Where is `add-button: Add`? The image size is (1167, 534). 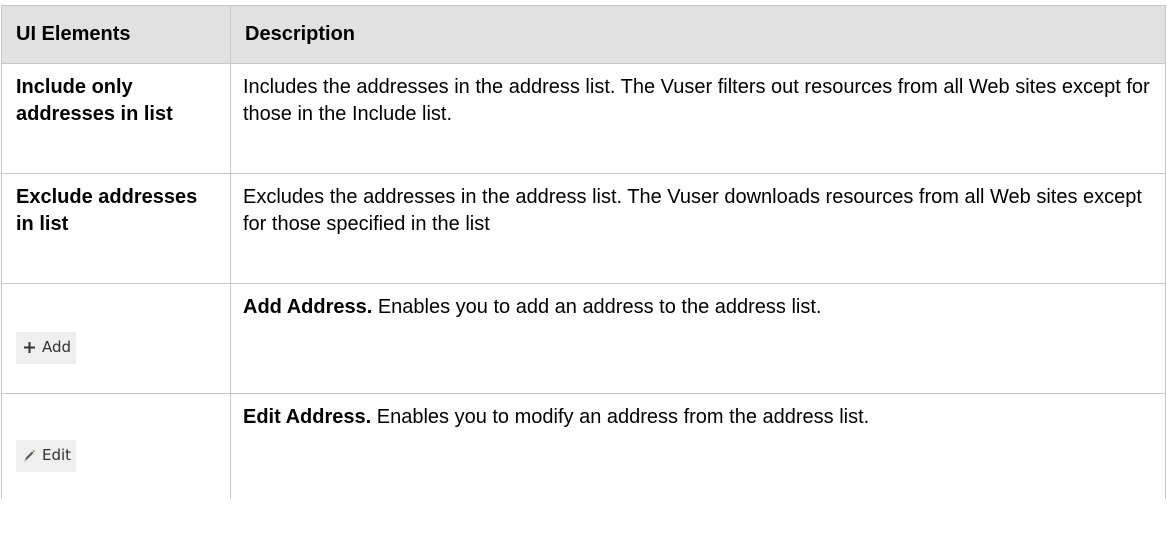
add-button: Add is located at coordinates (46, 347).